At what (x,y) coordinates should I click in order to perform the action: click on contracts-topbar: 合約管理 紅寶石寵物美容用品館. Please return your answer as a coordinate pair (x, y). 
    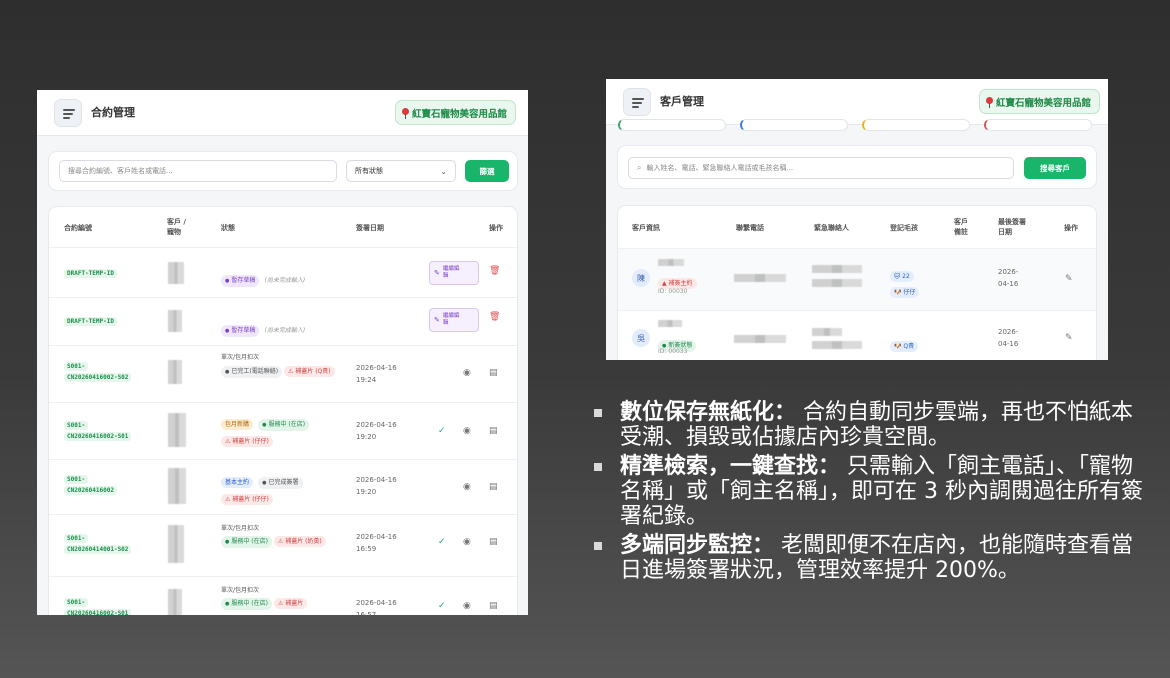
    Looking at the image, I should click on (282, 113).